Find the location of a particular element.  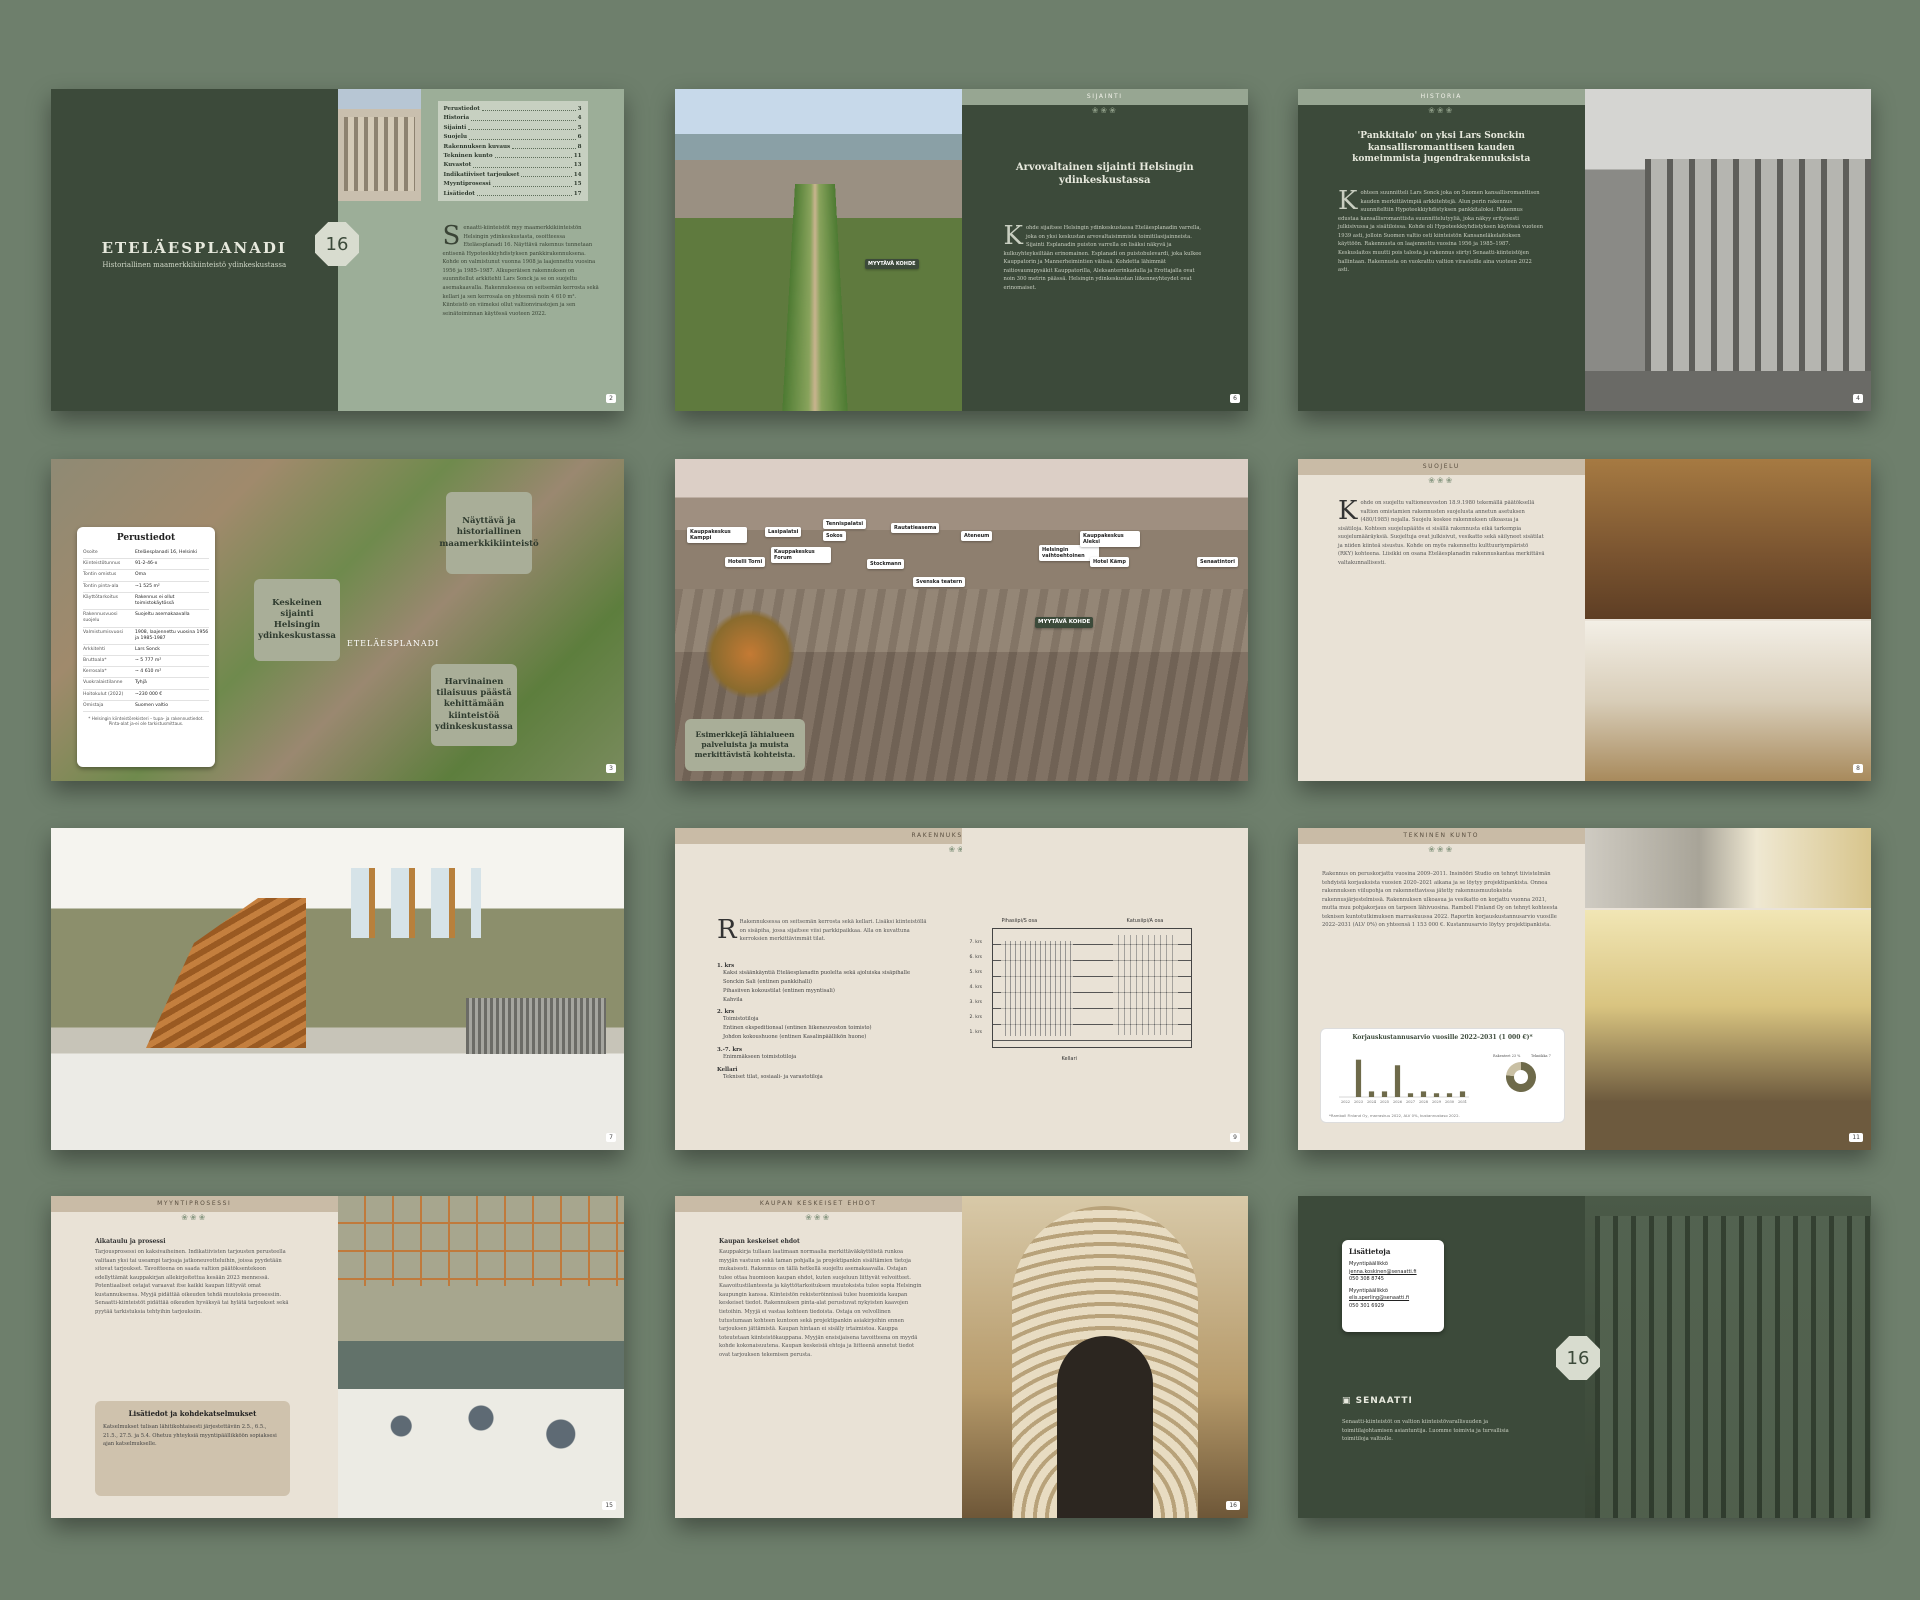

staircase-photo is located at coordinates (226, 973).